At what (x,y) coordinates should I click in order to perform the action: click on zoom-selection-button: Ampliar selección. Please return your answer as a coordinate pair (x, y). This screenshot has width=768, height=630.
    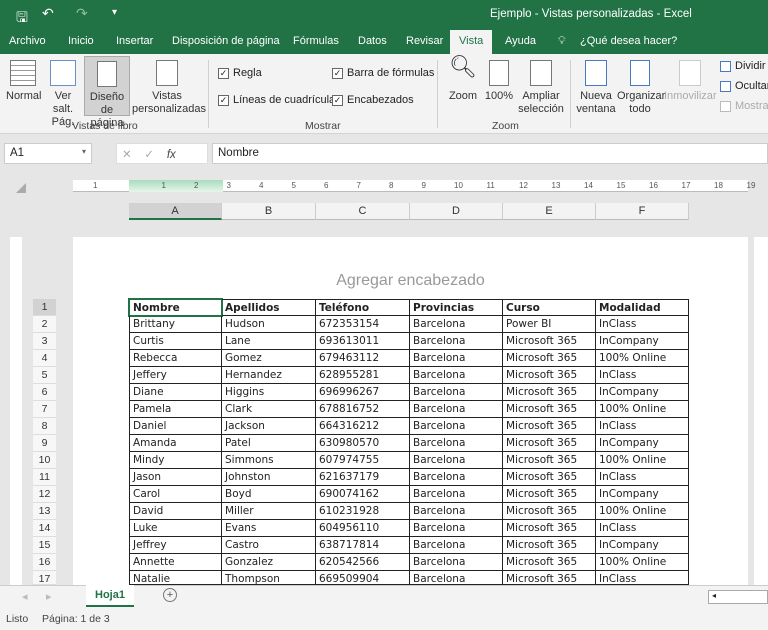
    Looking at the image, I should click on (541, 88).